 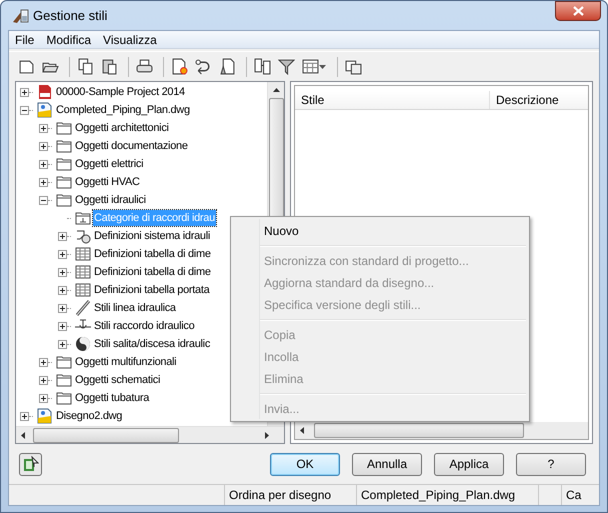 I want to click on tree-item: Completed_Piping_Plan.dwg, so click(x=123, y=110).